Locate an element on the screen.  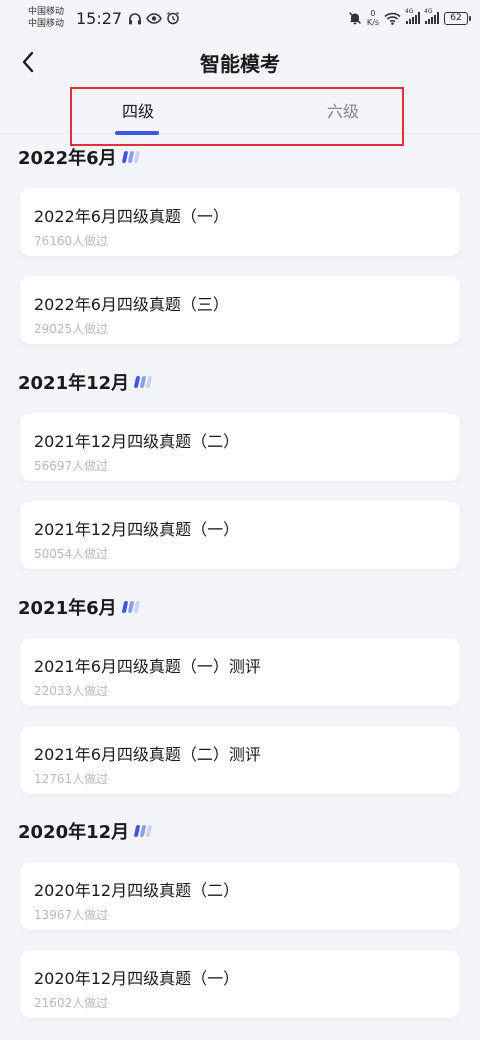
mute-bell-icon is located at coordinates (355, 18).